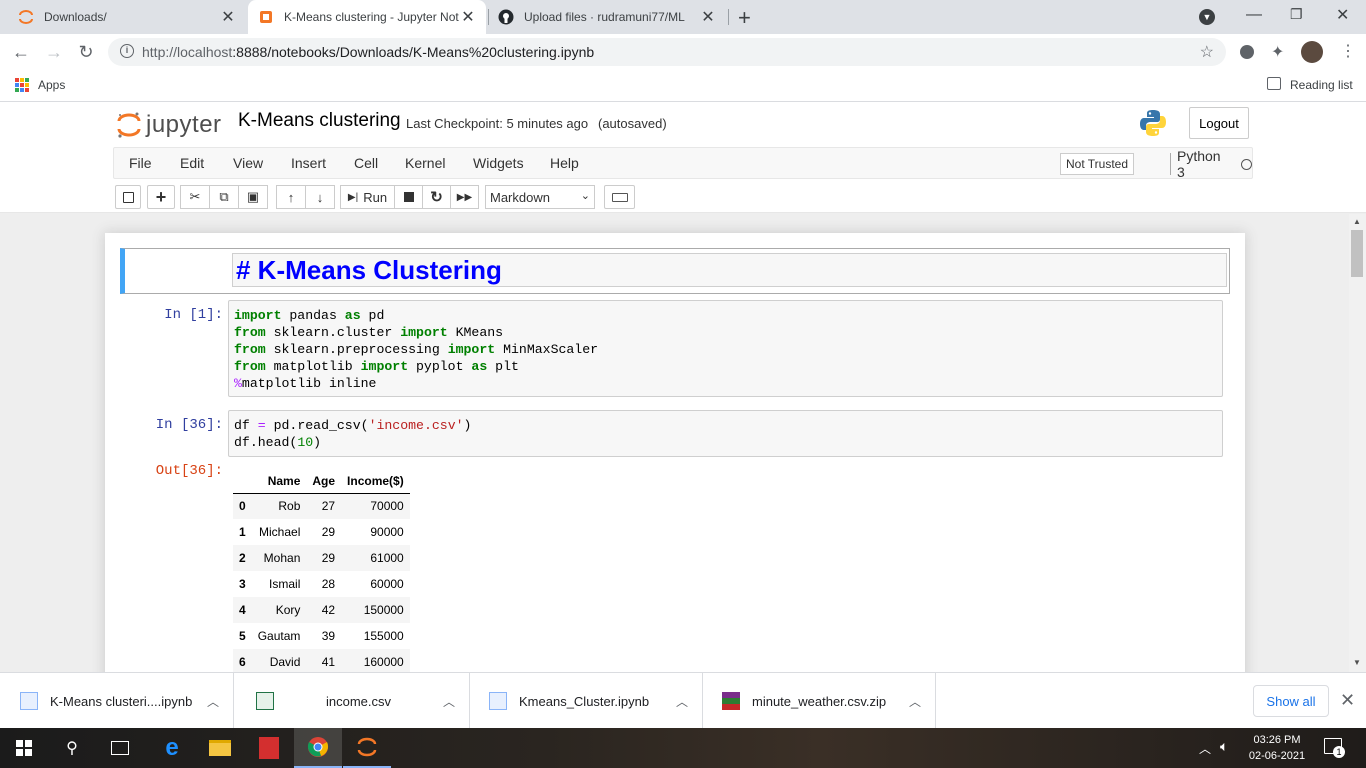 Image resolution: width=1366 pixels, height=768 pixels. Describe the element at coordinates (353, 197) in the screenshot. I see `step-forward-icon: ▶|` at that location.